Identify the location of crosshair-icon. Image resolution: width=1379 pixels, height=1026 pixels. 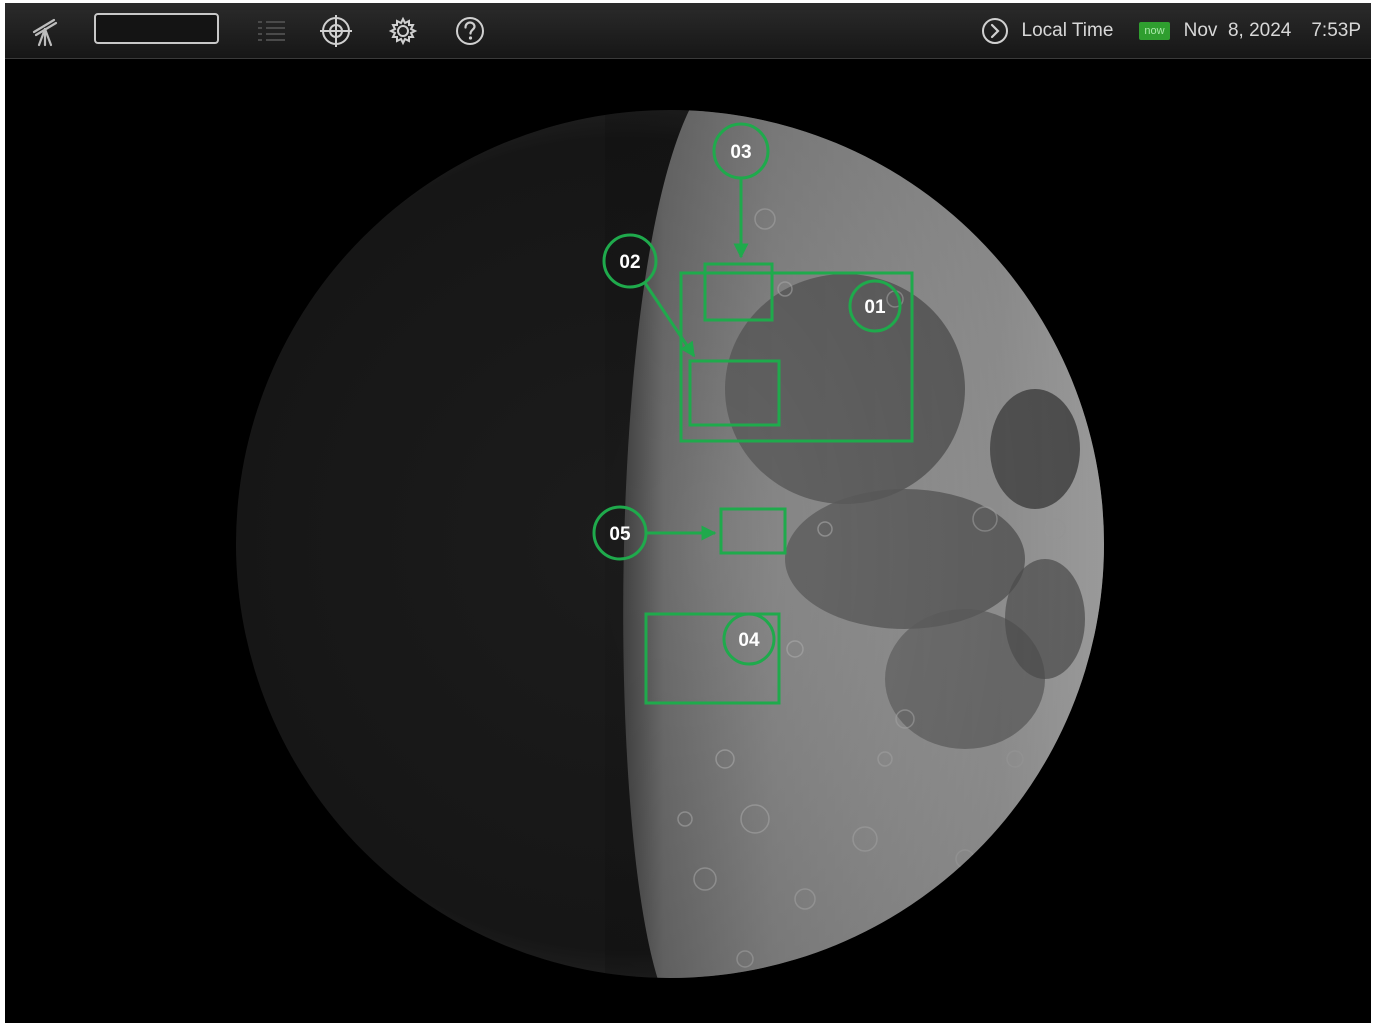
(336, 31).